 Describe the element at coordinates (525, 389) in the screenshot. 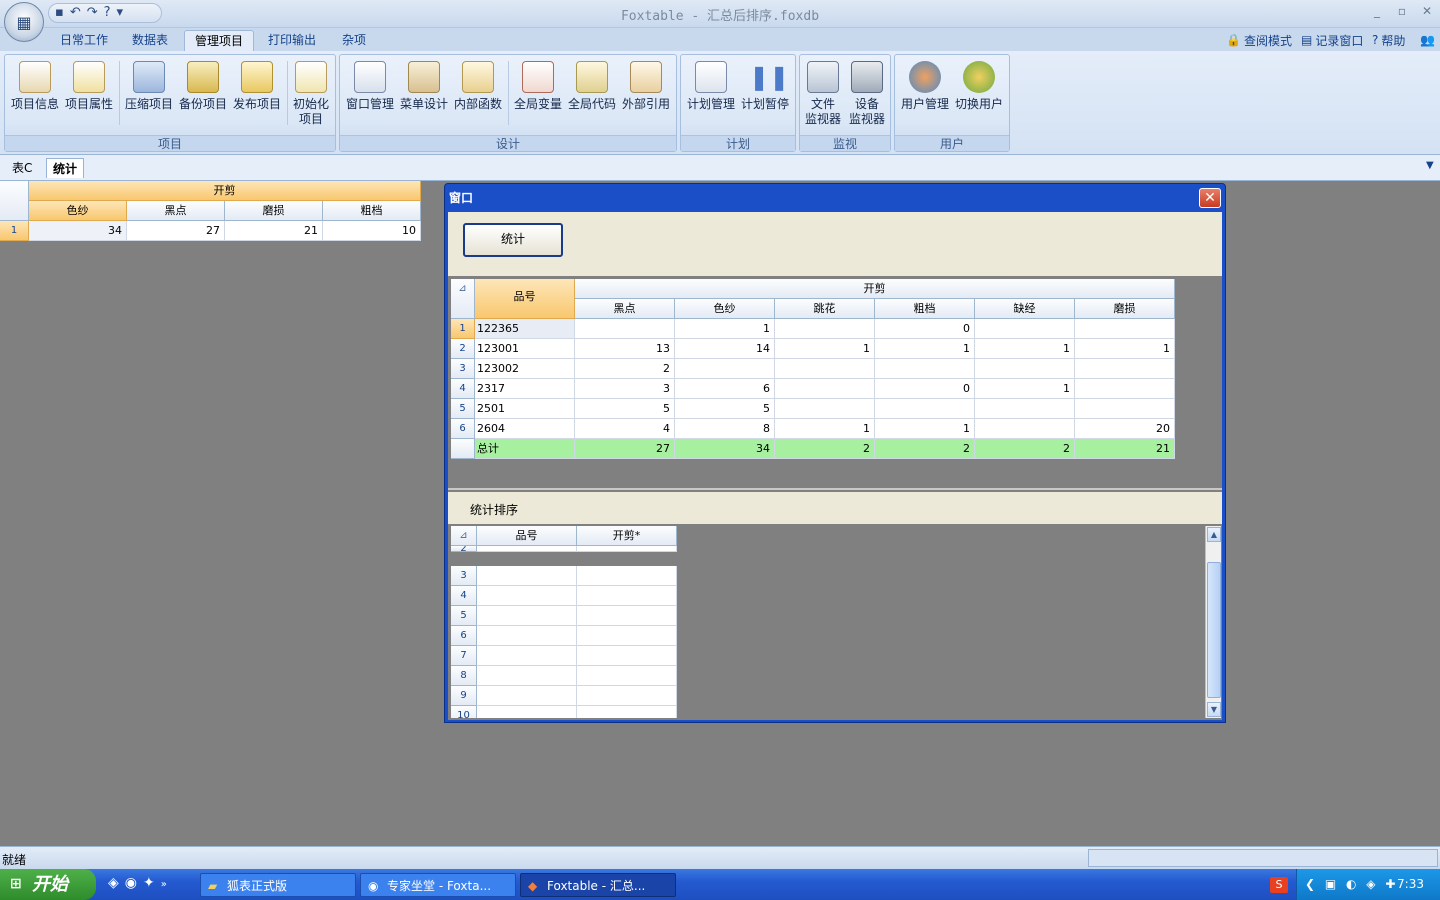

I see `product-id-cell: 2317` at that location.